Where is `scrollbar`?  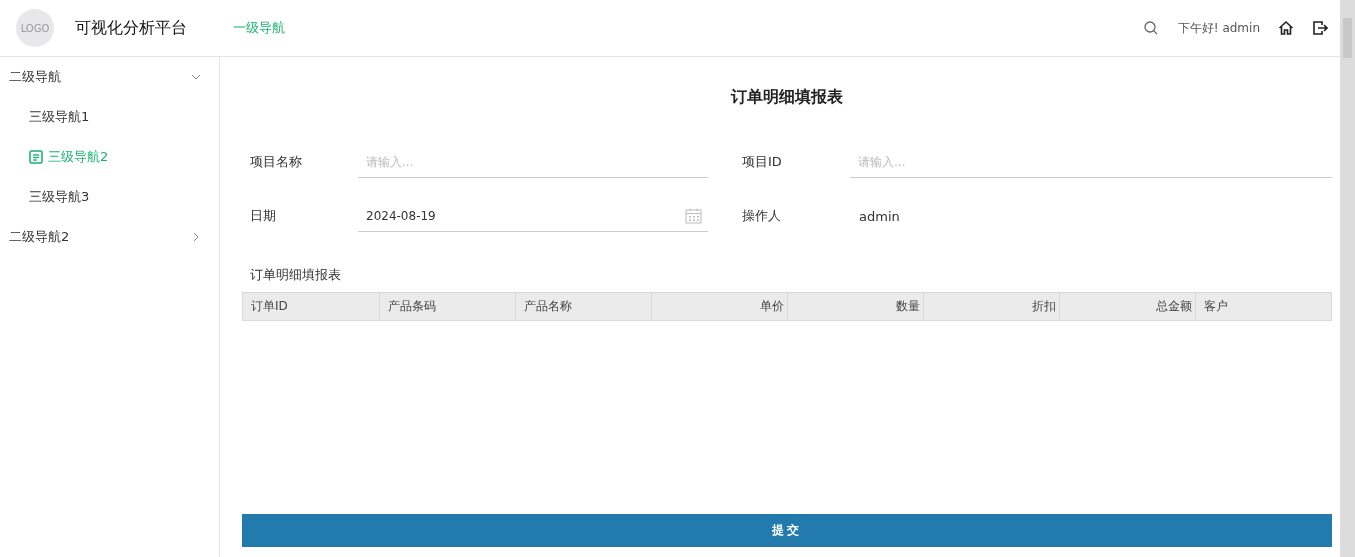 scrollbar is located at coordinates (1347, 278).